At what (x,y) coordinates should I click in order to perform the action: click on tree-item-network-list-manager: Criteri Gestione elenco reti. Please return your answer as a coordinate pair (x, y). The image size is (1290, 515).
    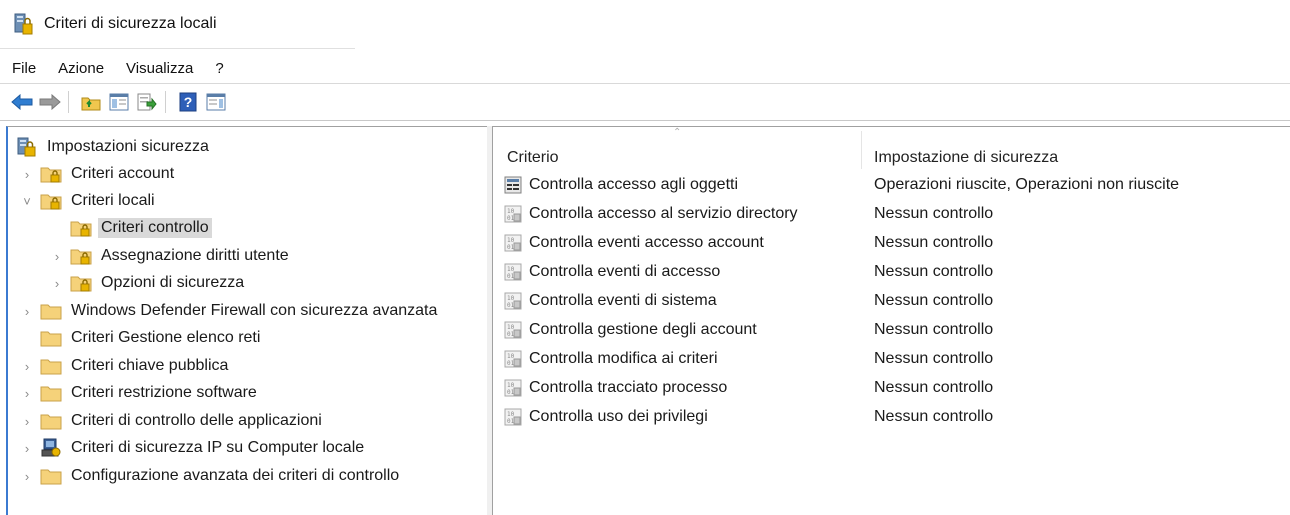
    Looking at the image, I should click on (141, 338).